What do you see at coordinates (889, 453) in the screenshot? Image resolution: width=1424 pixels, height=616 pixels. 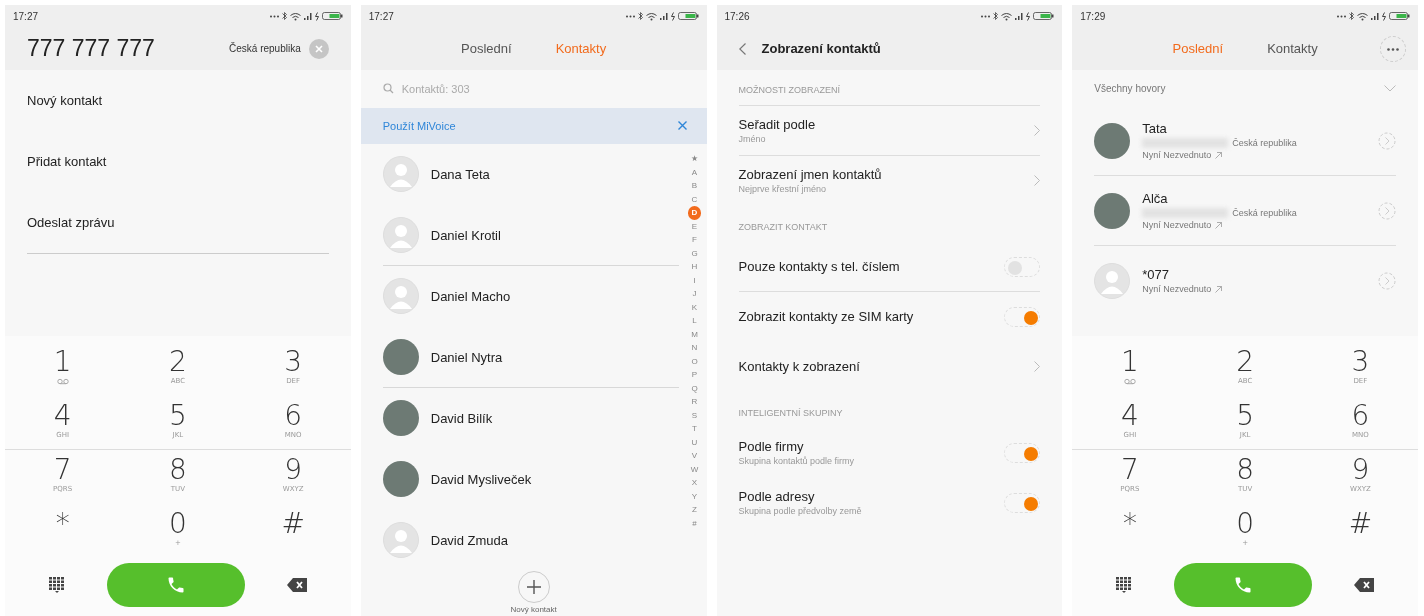 I see `settings-item: Podle firmy Skupina kontaktů podle firmy` at bounding box center [889, 453].